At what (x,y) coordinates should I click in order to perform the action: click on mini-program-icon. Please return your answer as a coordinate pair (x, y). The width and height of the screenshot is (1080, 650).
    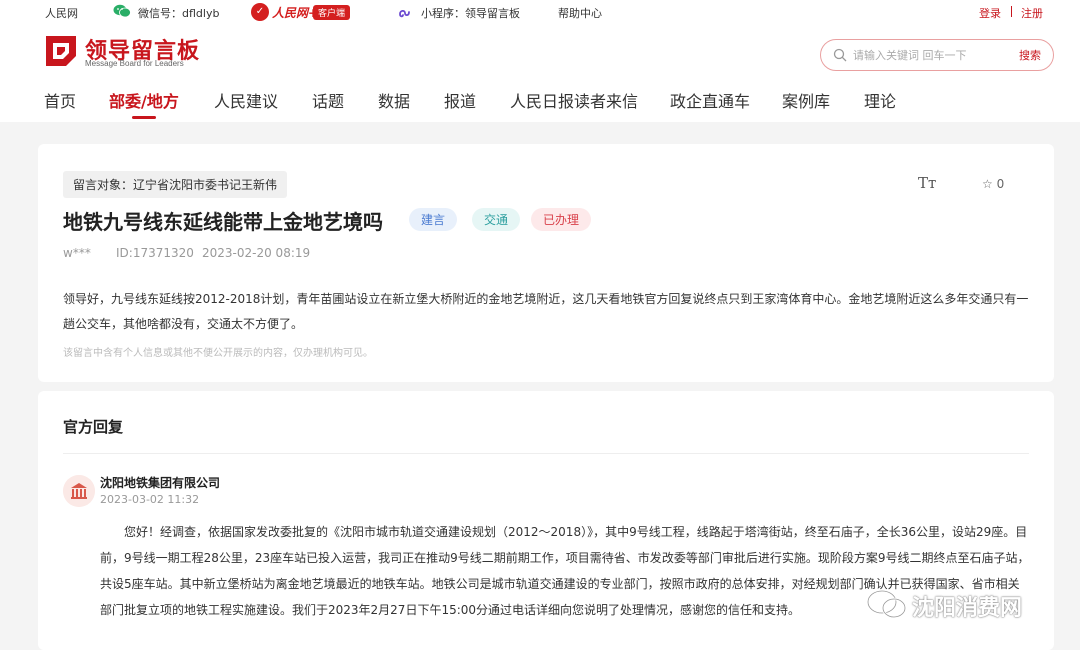
    Looking at the image, I should click on (404, 13).